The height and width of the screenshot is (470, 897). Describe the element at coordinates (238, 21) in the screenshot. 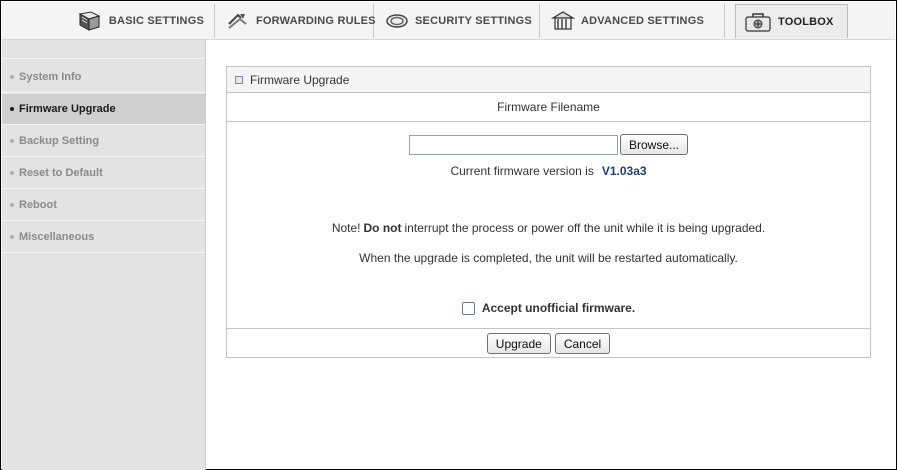

I see `forward-arrows-icon` at that location.